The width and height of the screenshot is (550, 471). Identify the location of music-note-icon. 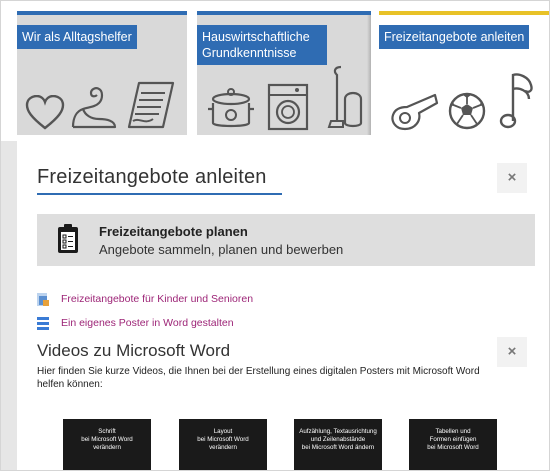
(516, 101).